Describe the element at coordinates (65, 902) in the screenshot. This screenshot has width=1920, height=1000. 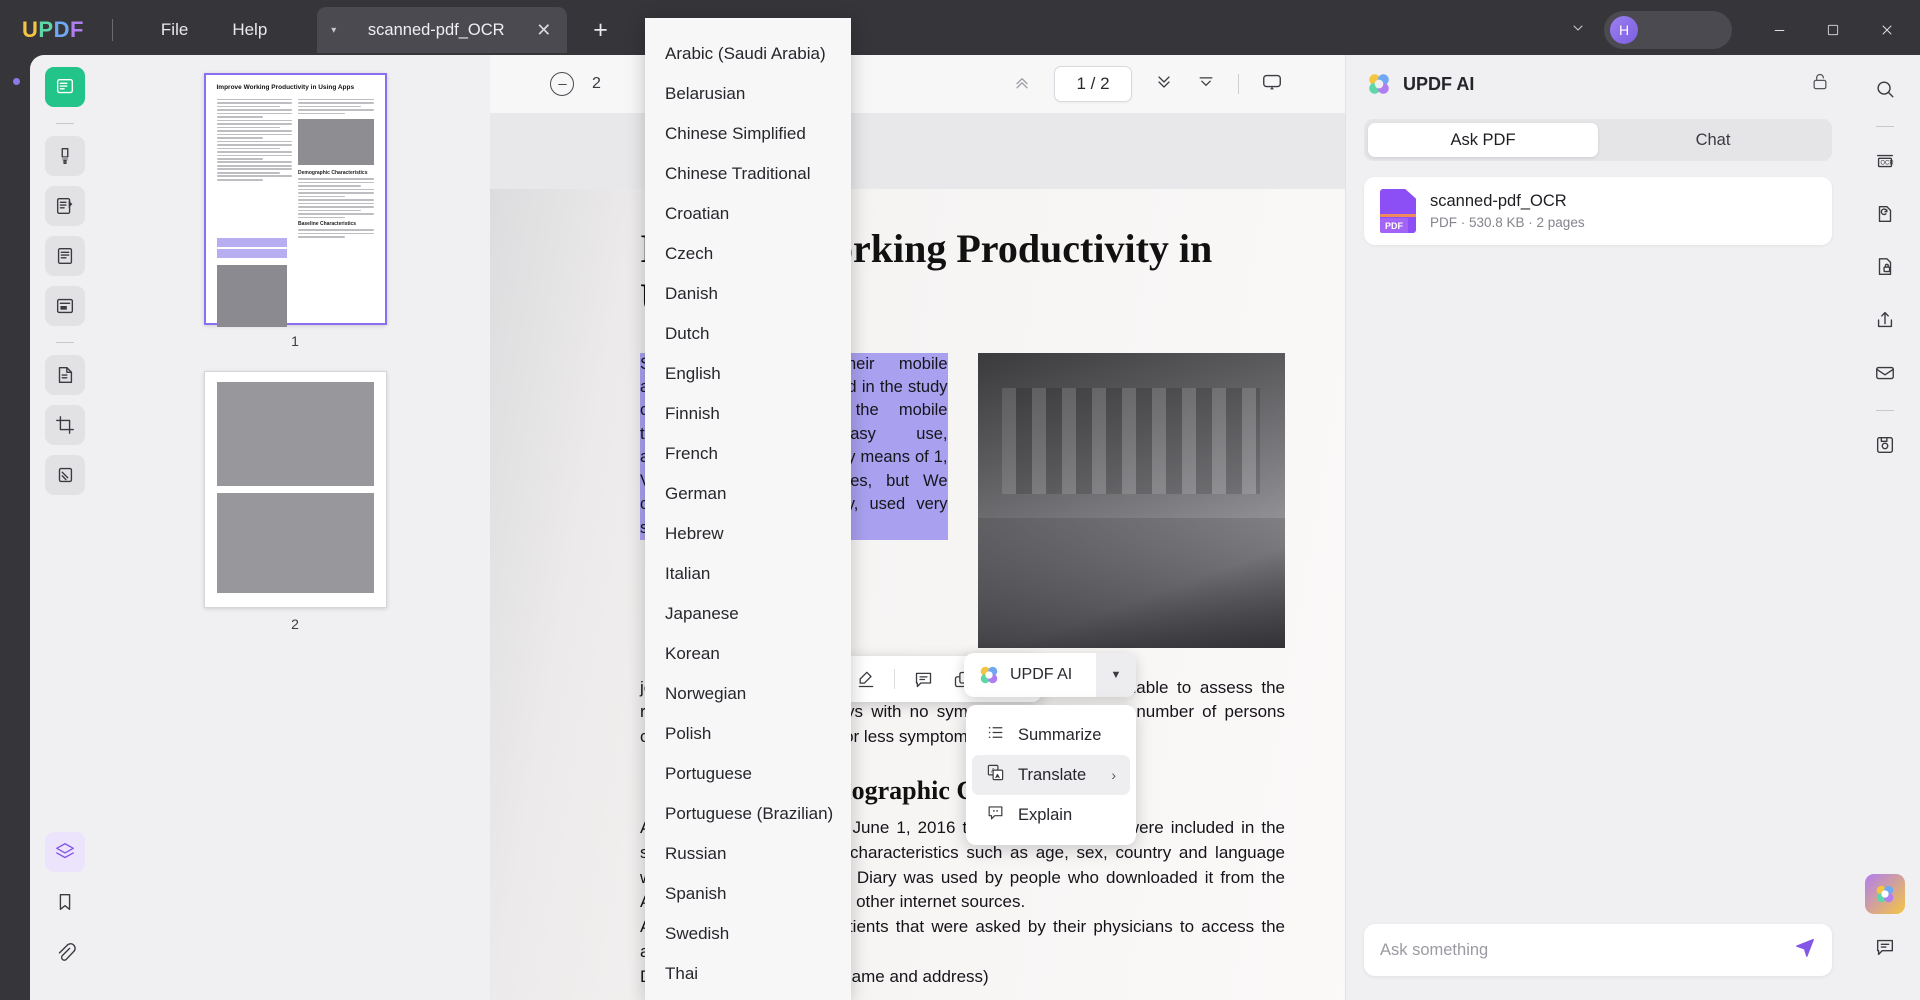
I see `bookmark-panel-button` at that location.